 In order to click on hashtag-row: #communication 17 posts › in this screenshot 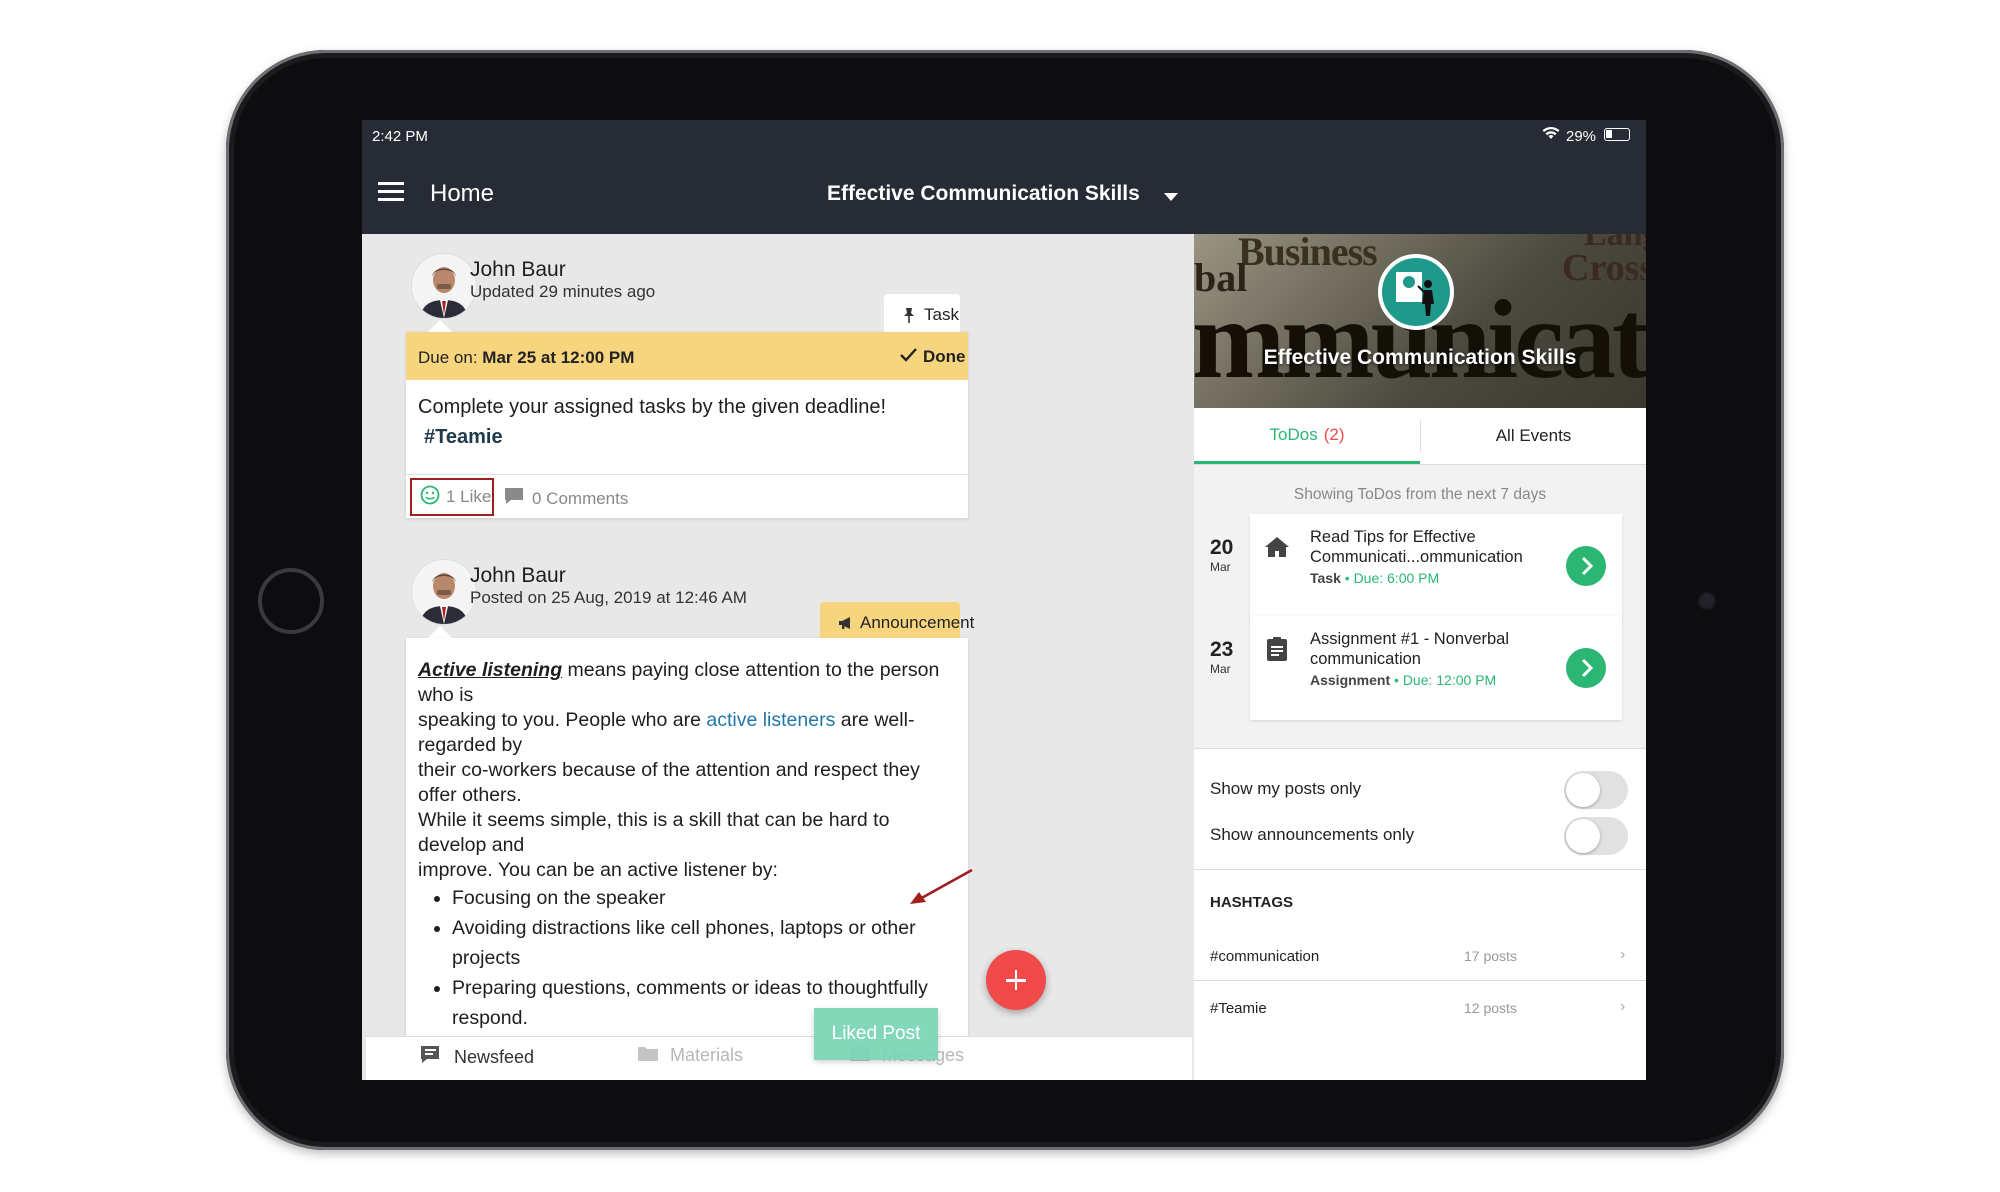, I will do `click(1420, 955)`.